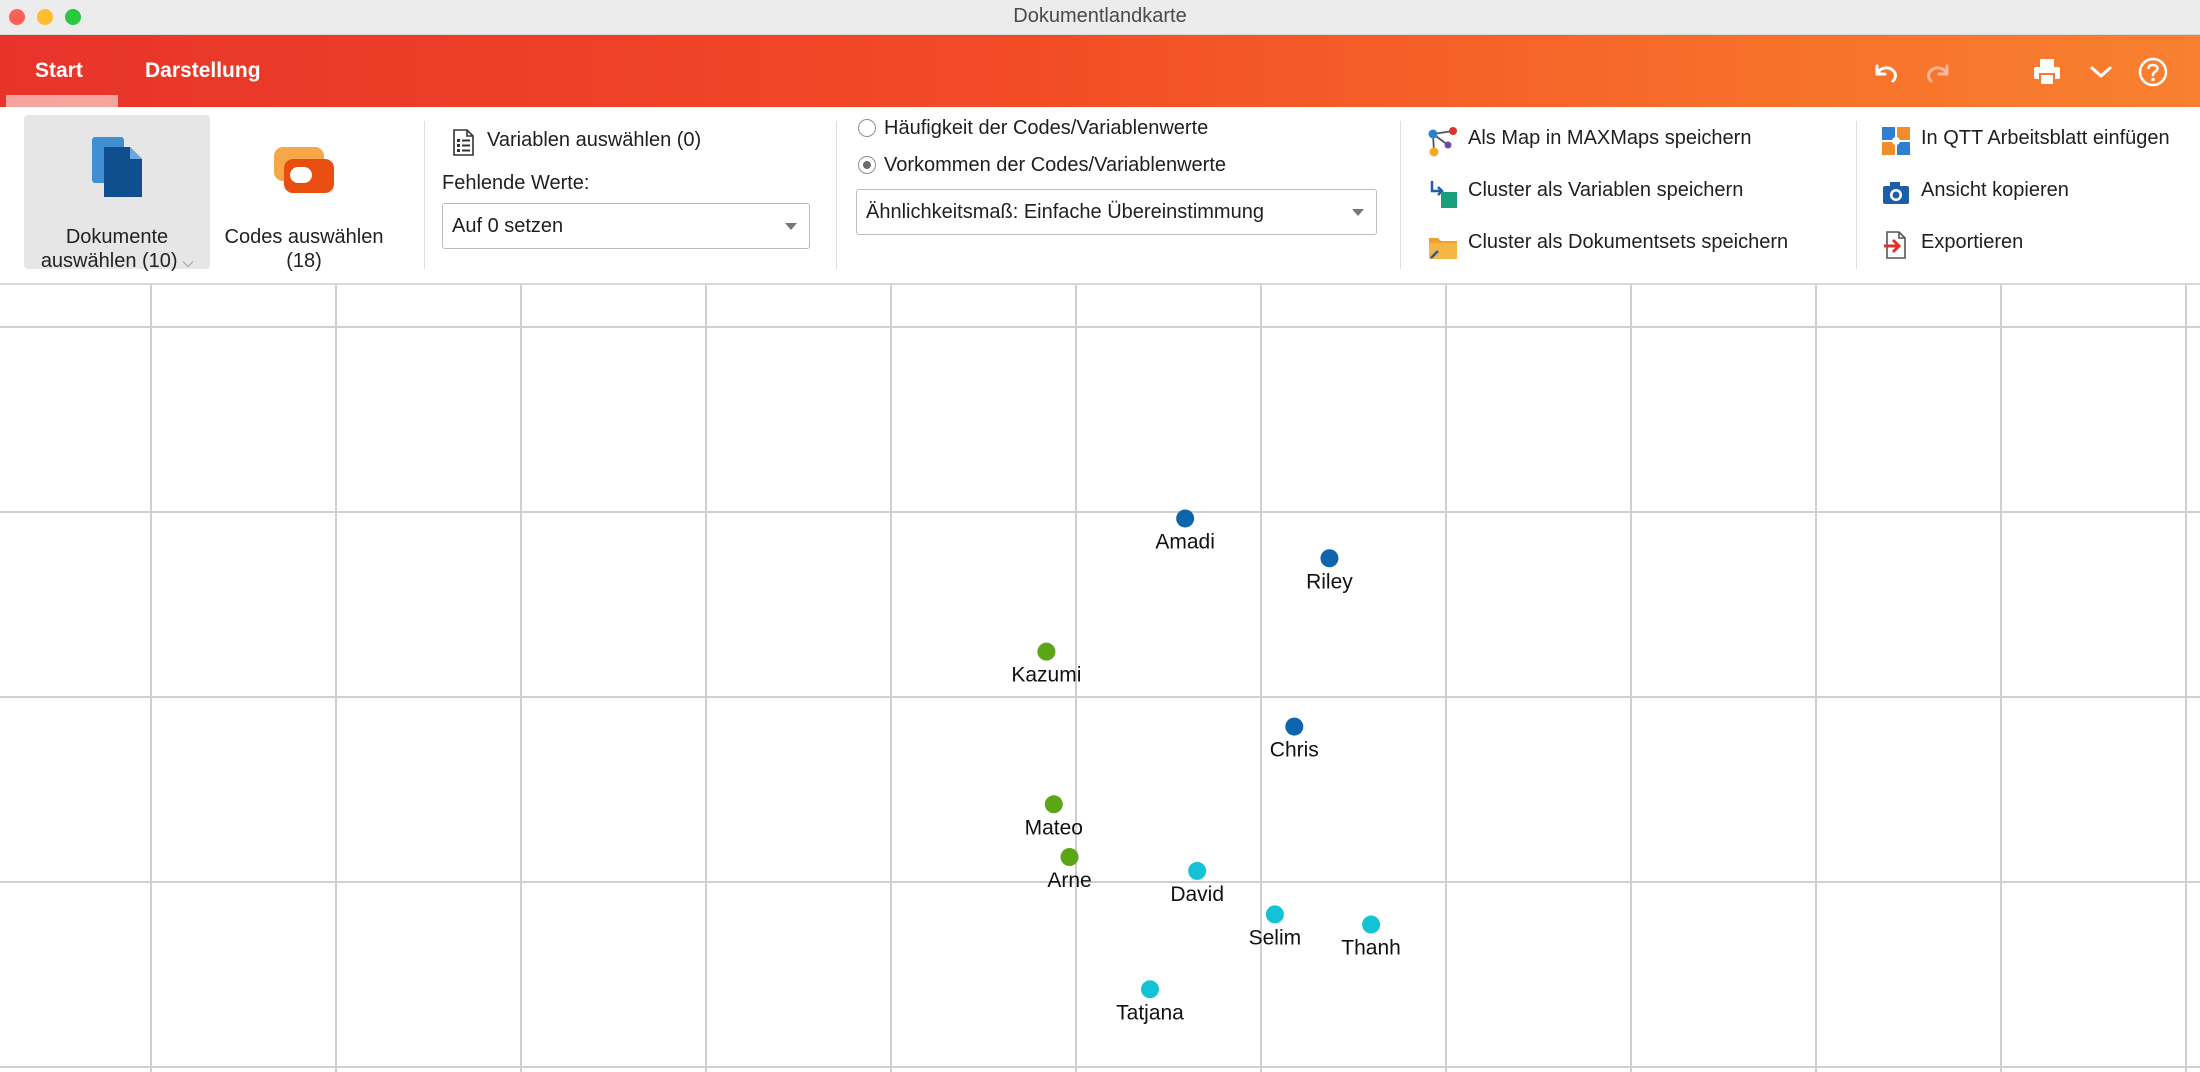  What do you see at coordinates (867, 128) in the screenshot?
I see `radio-frequency` at bounding box center [867, 128].